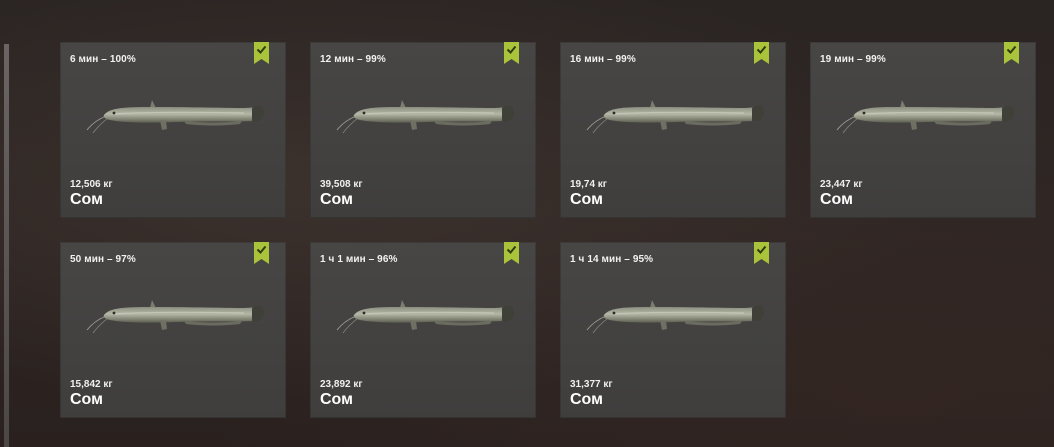 The image size is (1054, 447). What do you see at coordinates (841, 184) in the screenshot?
I see `catch-weight: 23,447 кг` at bounding box center [841, 184].